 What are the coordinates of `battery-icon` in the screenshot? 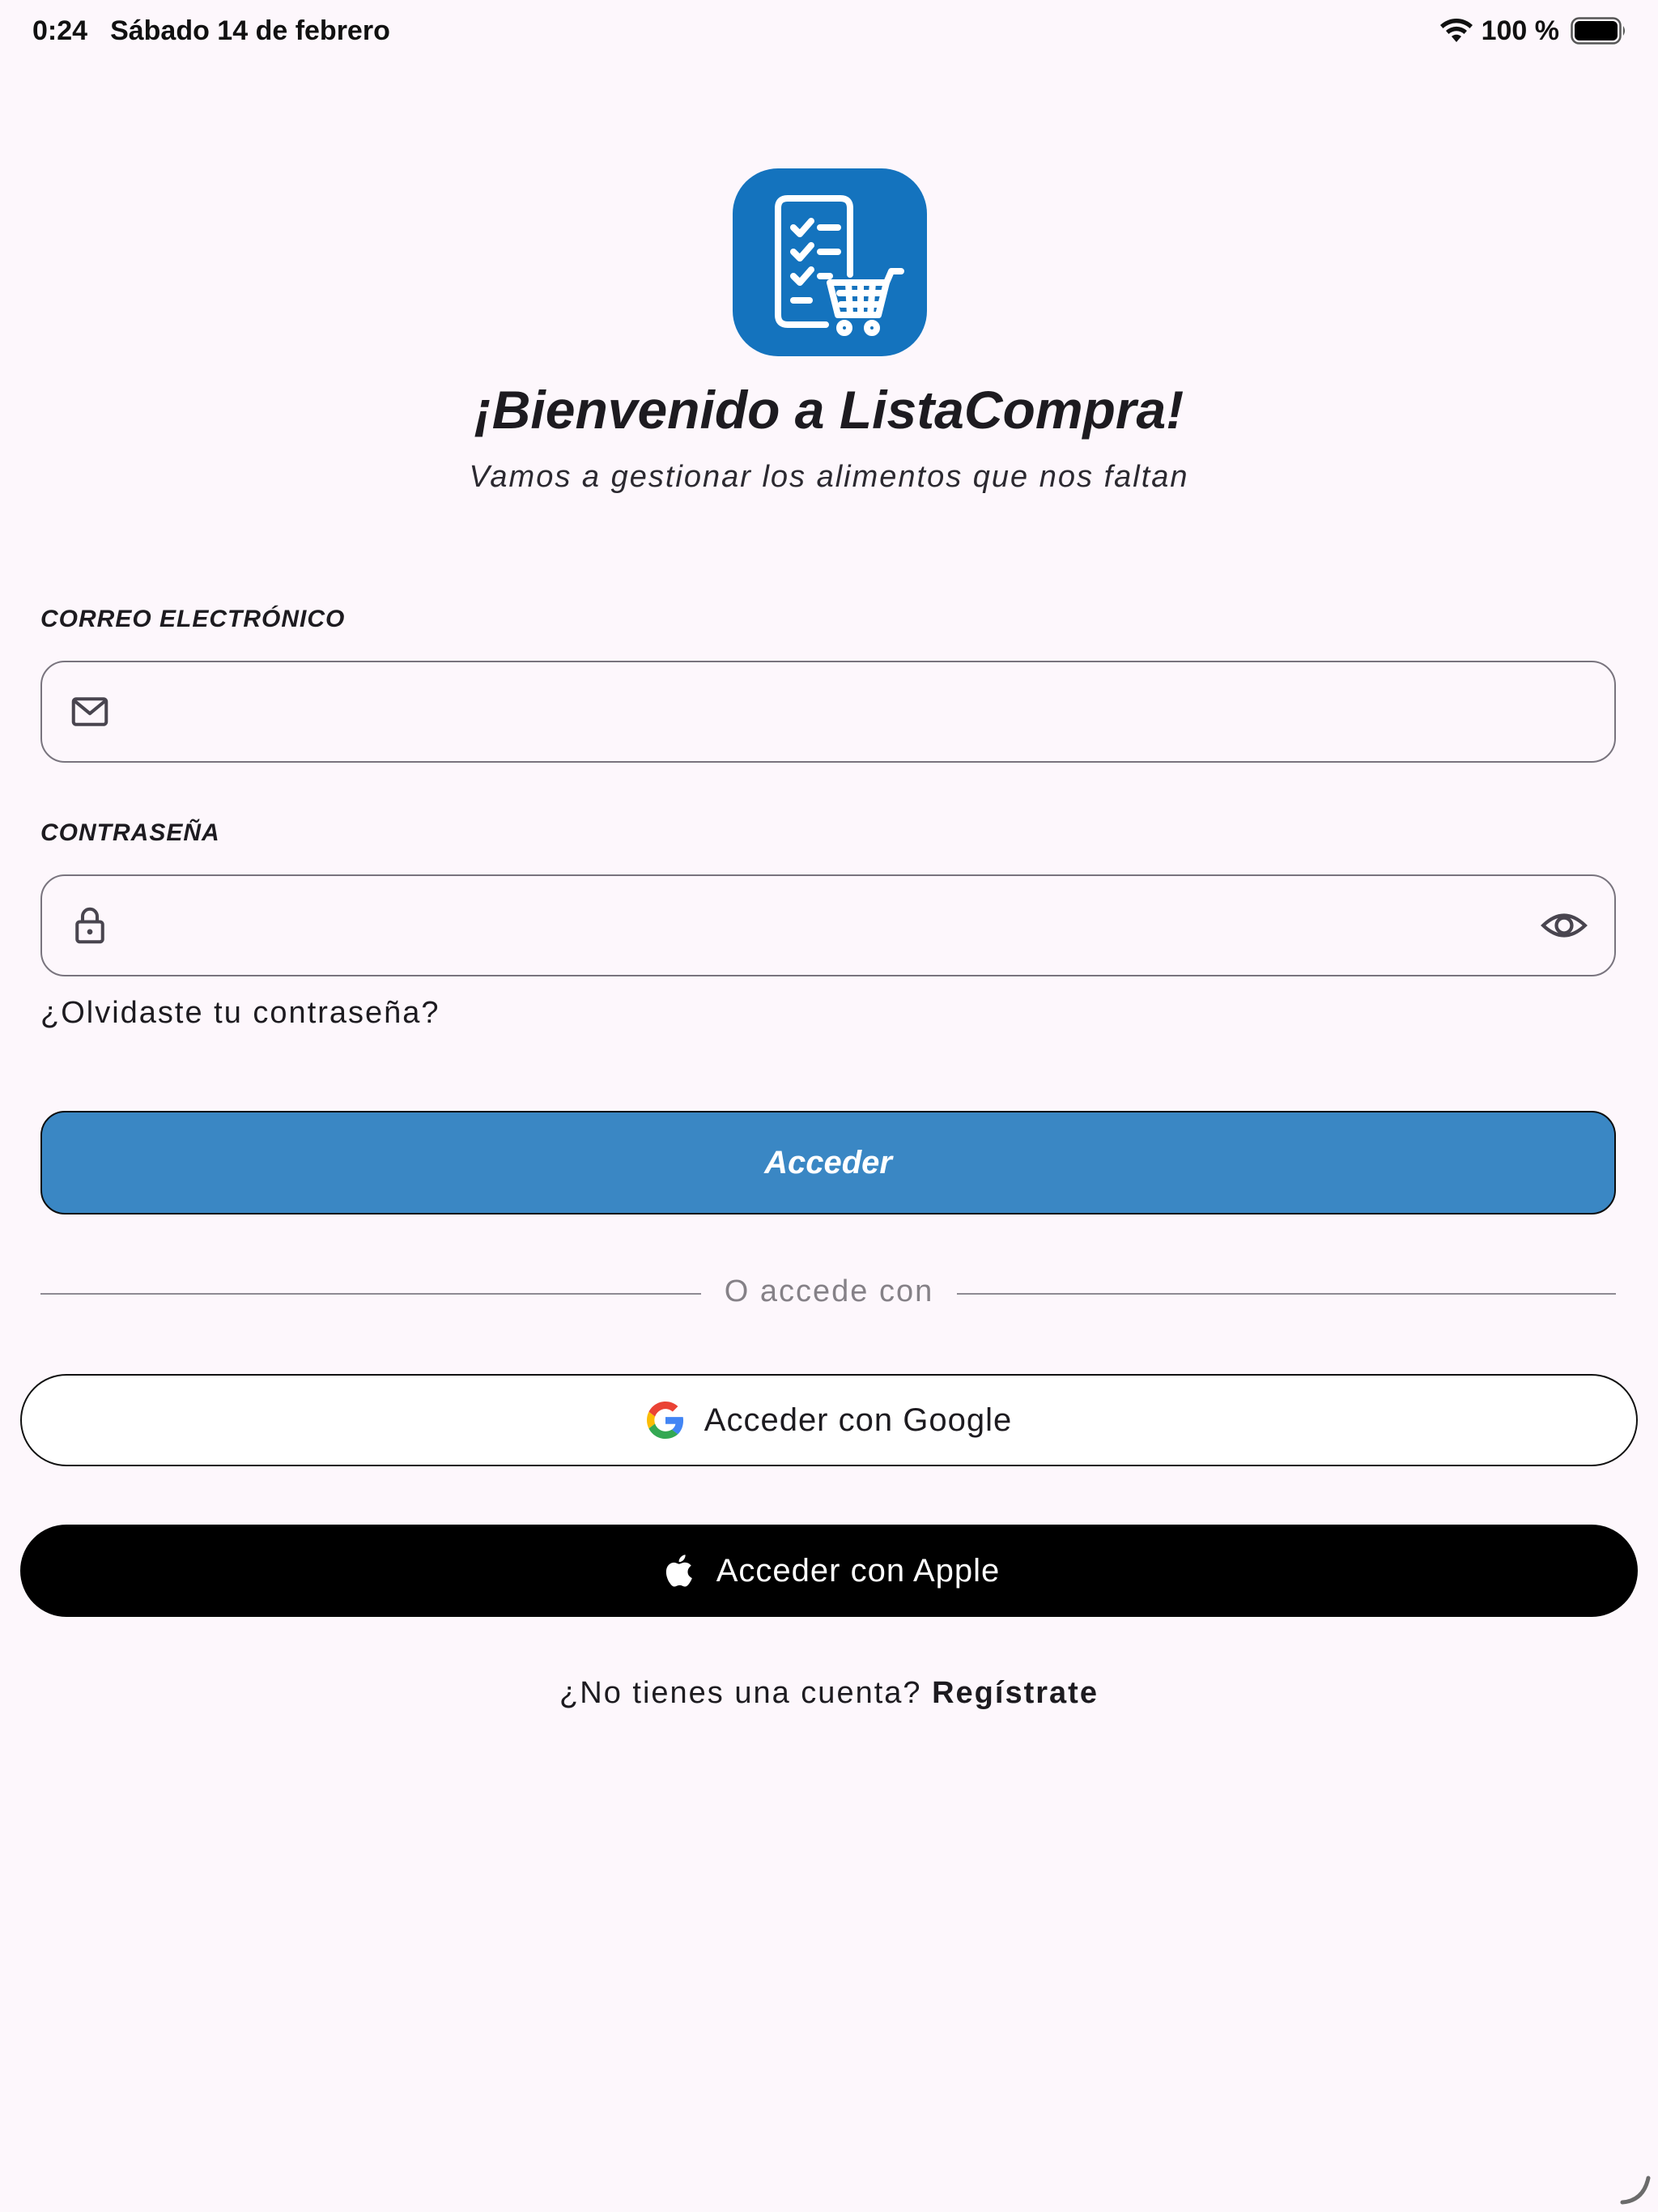 It's located at (1598, 31).